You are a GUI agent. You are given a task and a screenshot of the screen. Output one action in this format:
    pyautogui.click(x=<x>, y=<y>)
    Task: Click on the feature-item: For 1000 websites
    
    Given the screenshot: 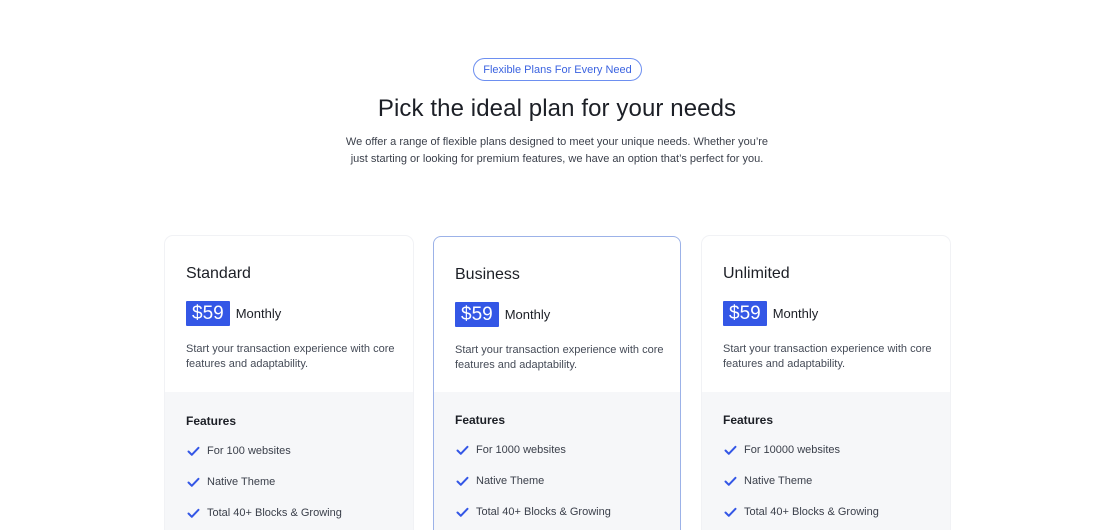 What is the action you would take?
    pyautogui.click(x=557, y=450)
    